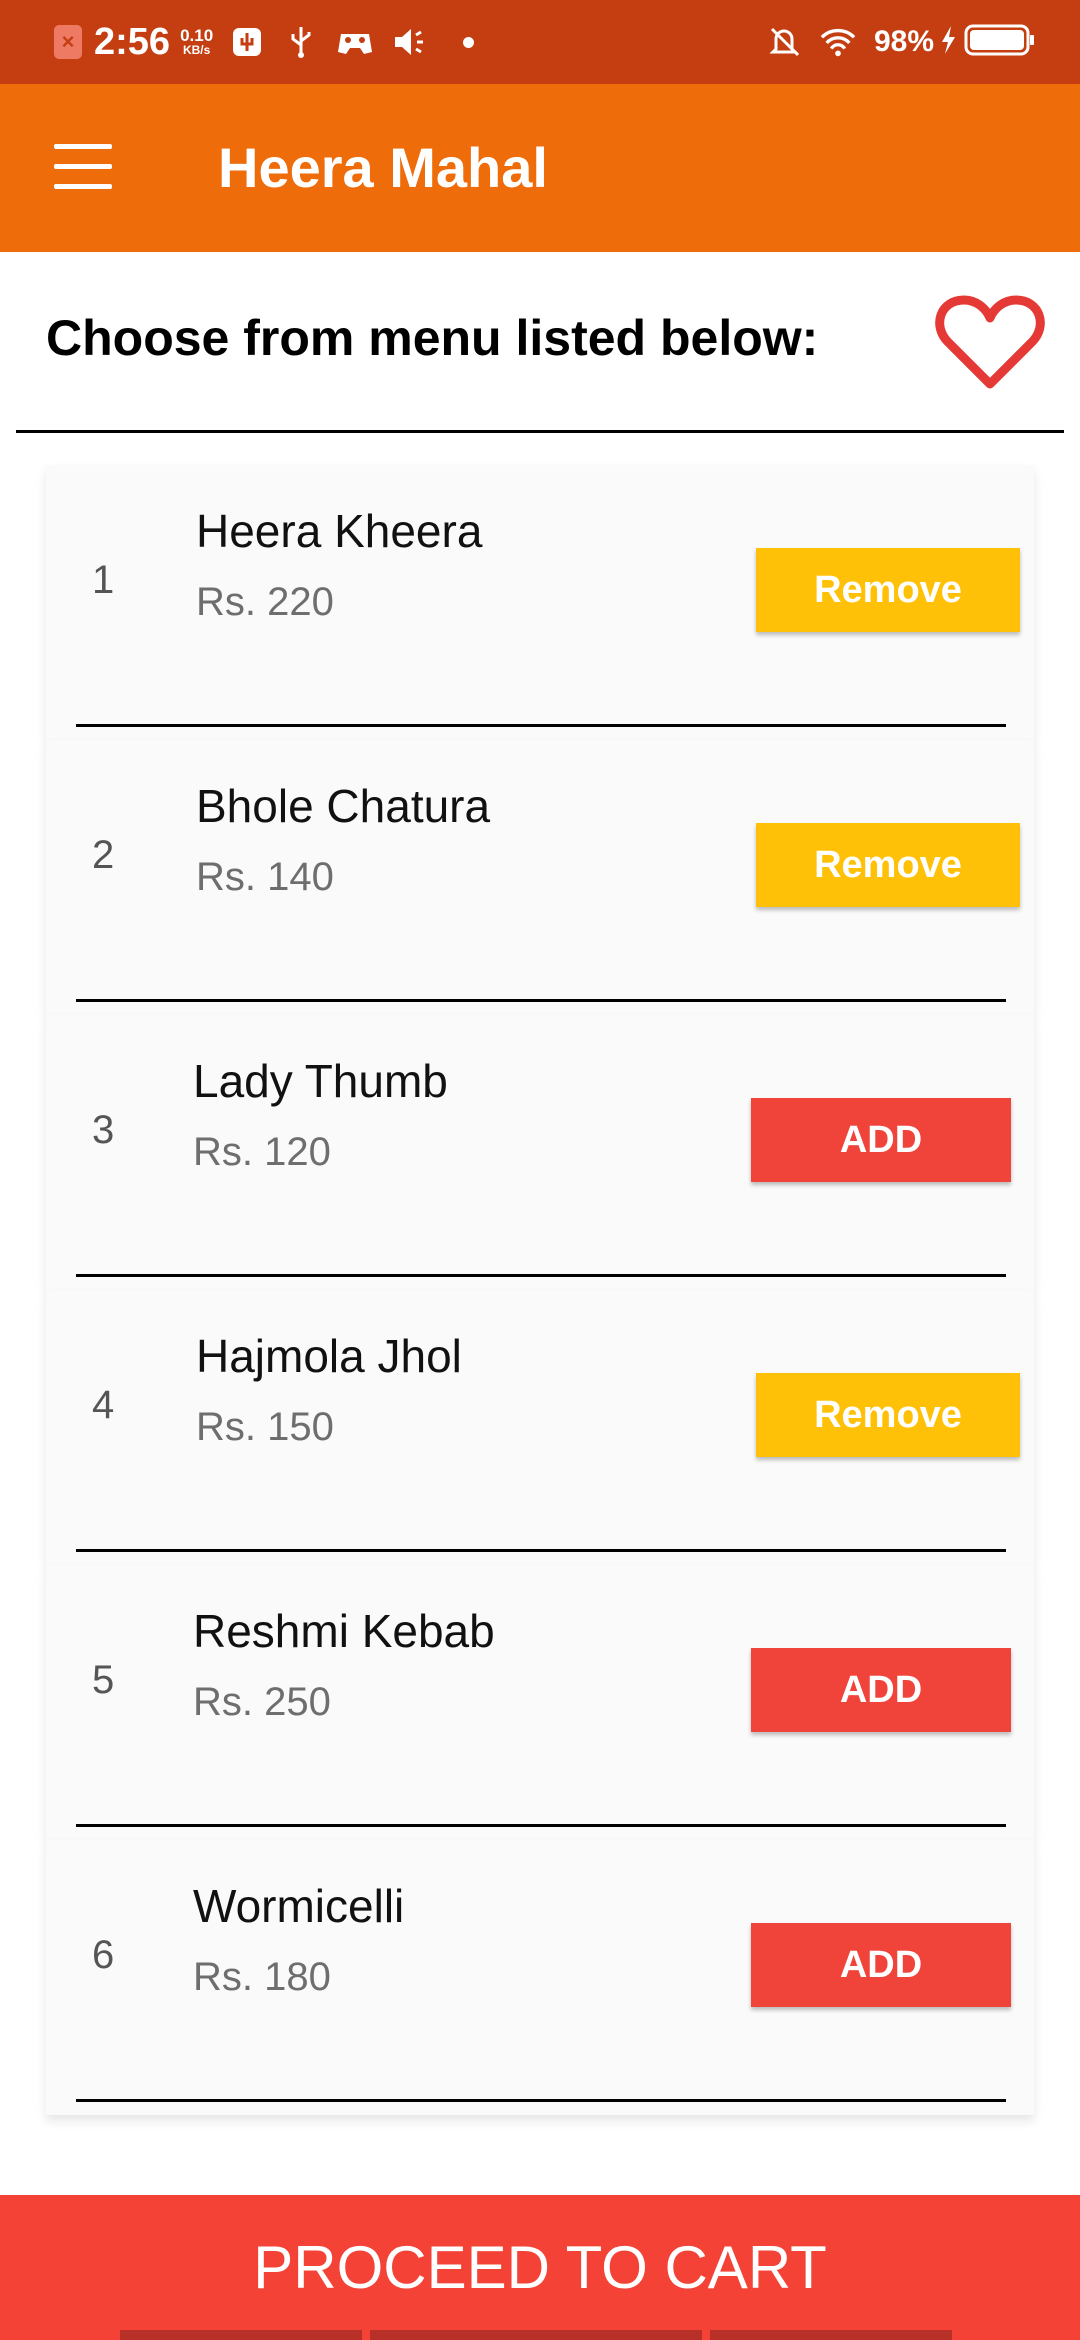 The width and height of the screenshot is (1080, 2340). Describe the element at coordinates (355, 42) in the screenshot. I see `gamepad-icon` at that location.